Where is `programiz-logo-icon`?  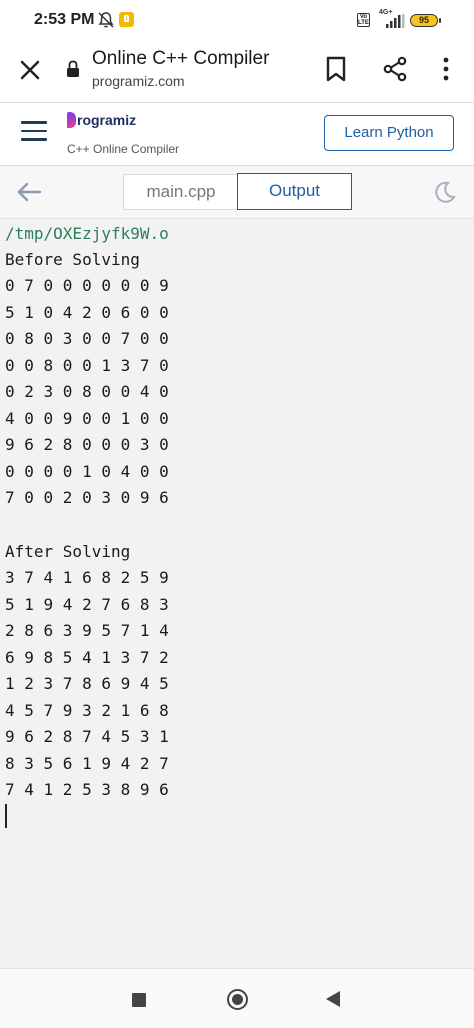 programiz-logo-icon is located at coordinates (71, 120).